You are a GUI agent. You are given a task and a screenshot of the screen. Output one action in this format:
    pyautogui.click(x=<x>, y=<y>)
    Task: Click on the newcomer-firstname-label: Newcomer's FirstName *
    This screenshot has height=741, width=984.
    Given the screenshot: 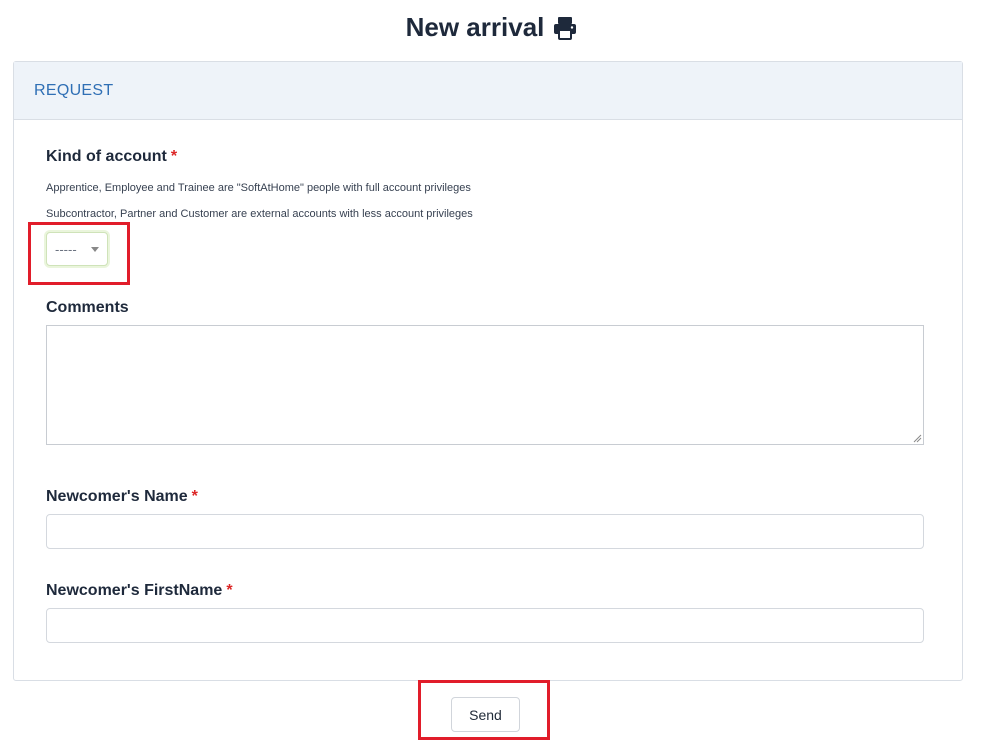 What is the action you would take?
    pyautogui.click(x=139, y=591)
    